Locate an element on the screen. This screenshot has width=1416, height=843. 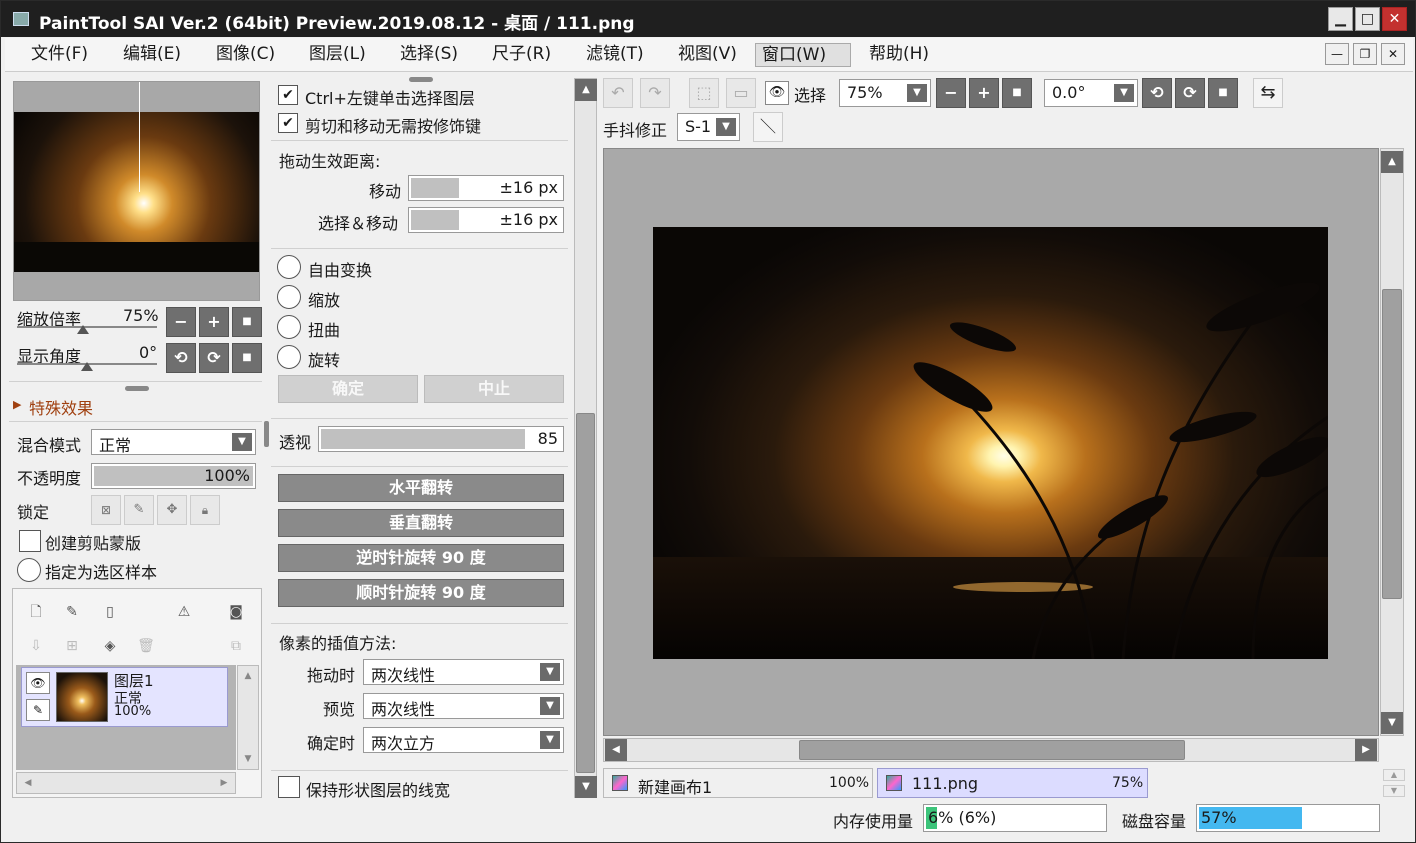
layer-row: 👁︎ ✎ 图层1 正常 100% is located at coordinates (124, 697).